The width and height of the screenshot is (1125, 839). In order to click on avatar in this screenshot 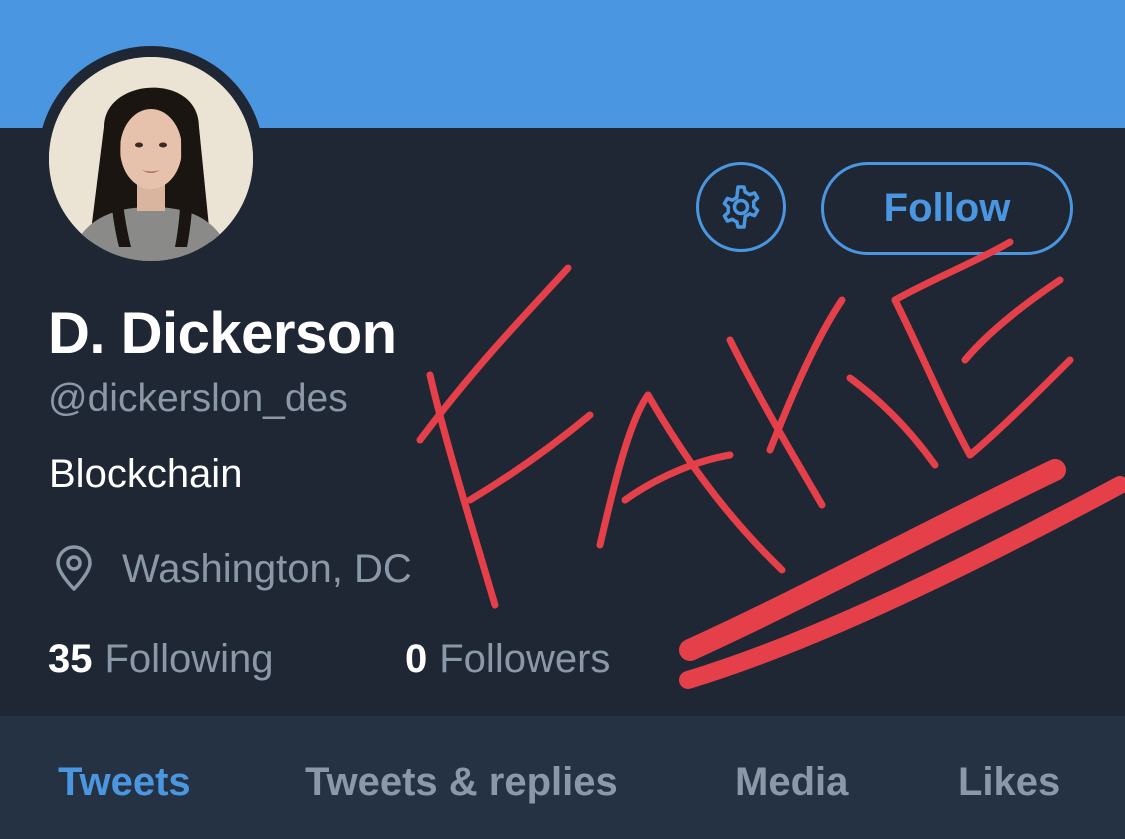, I will do `click(151, 159)`.